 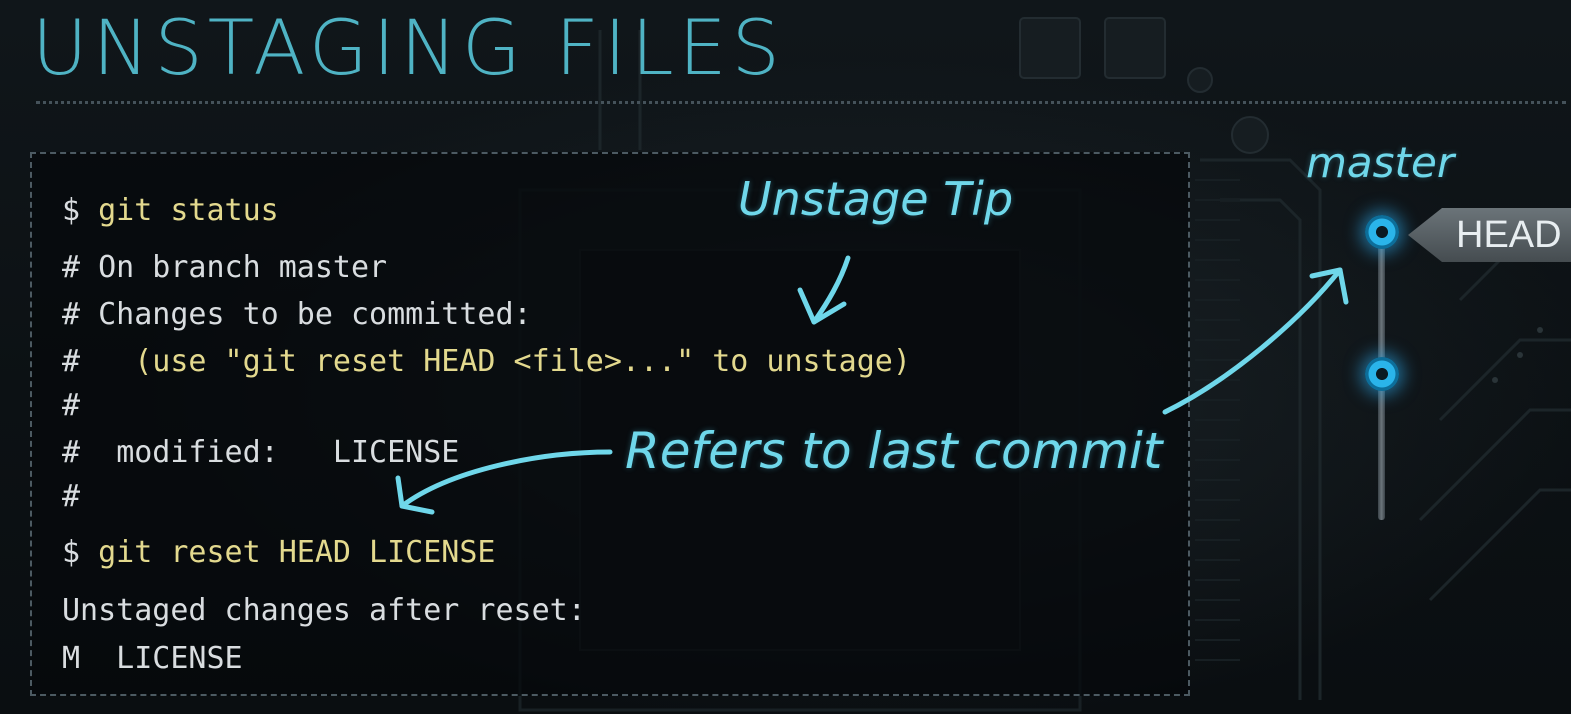 I want to click on terminal-line: # Changes to be committed:, so click(x=297, y=315).